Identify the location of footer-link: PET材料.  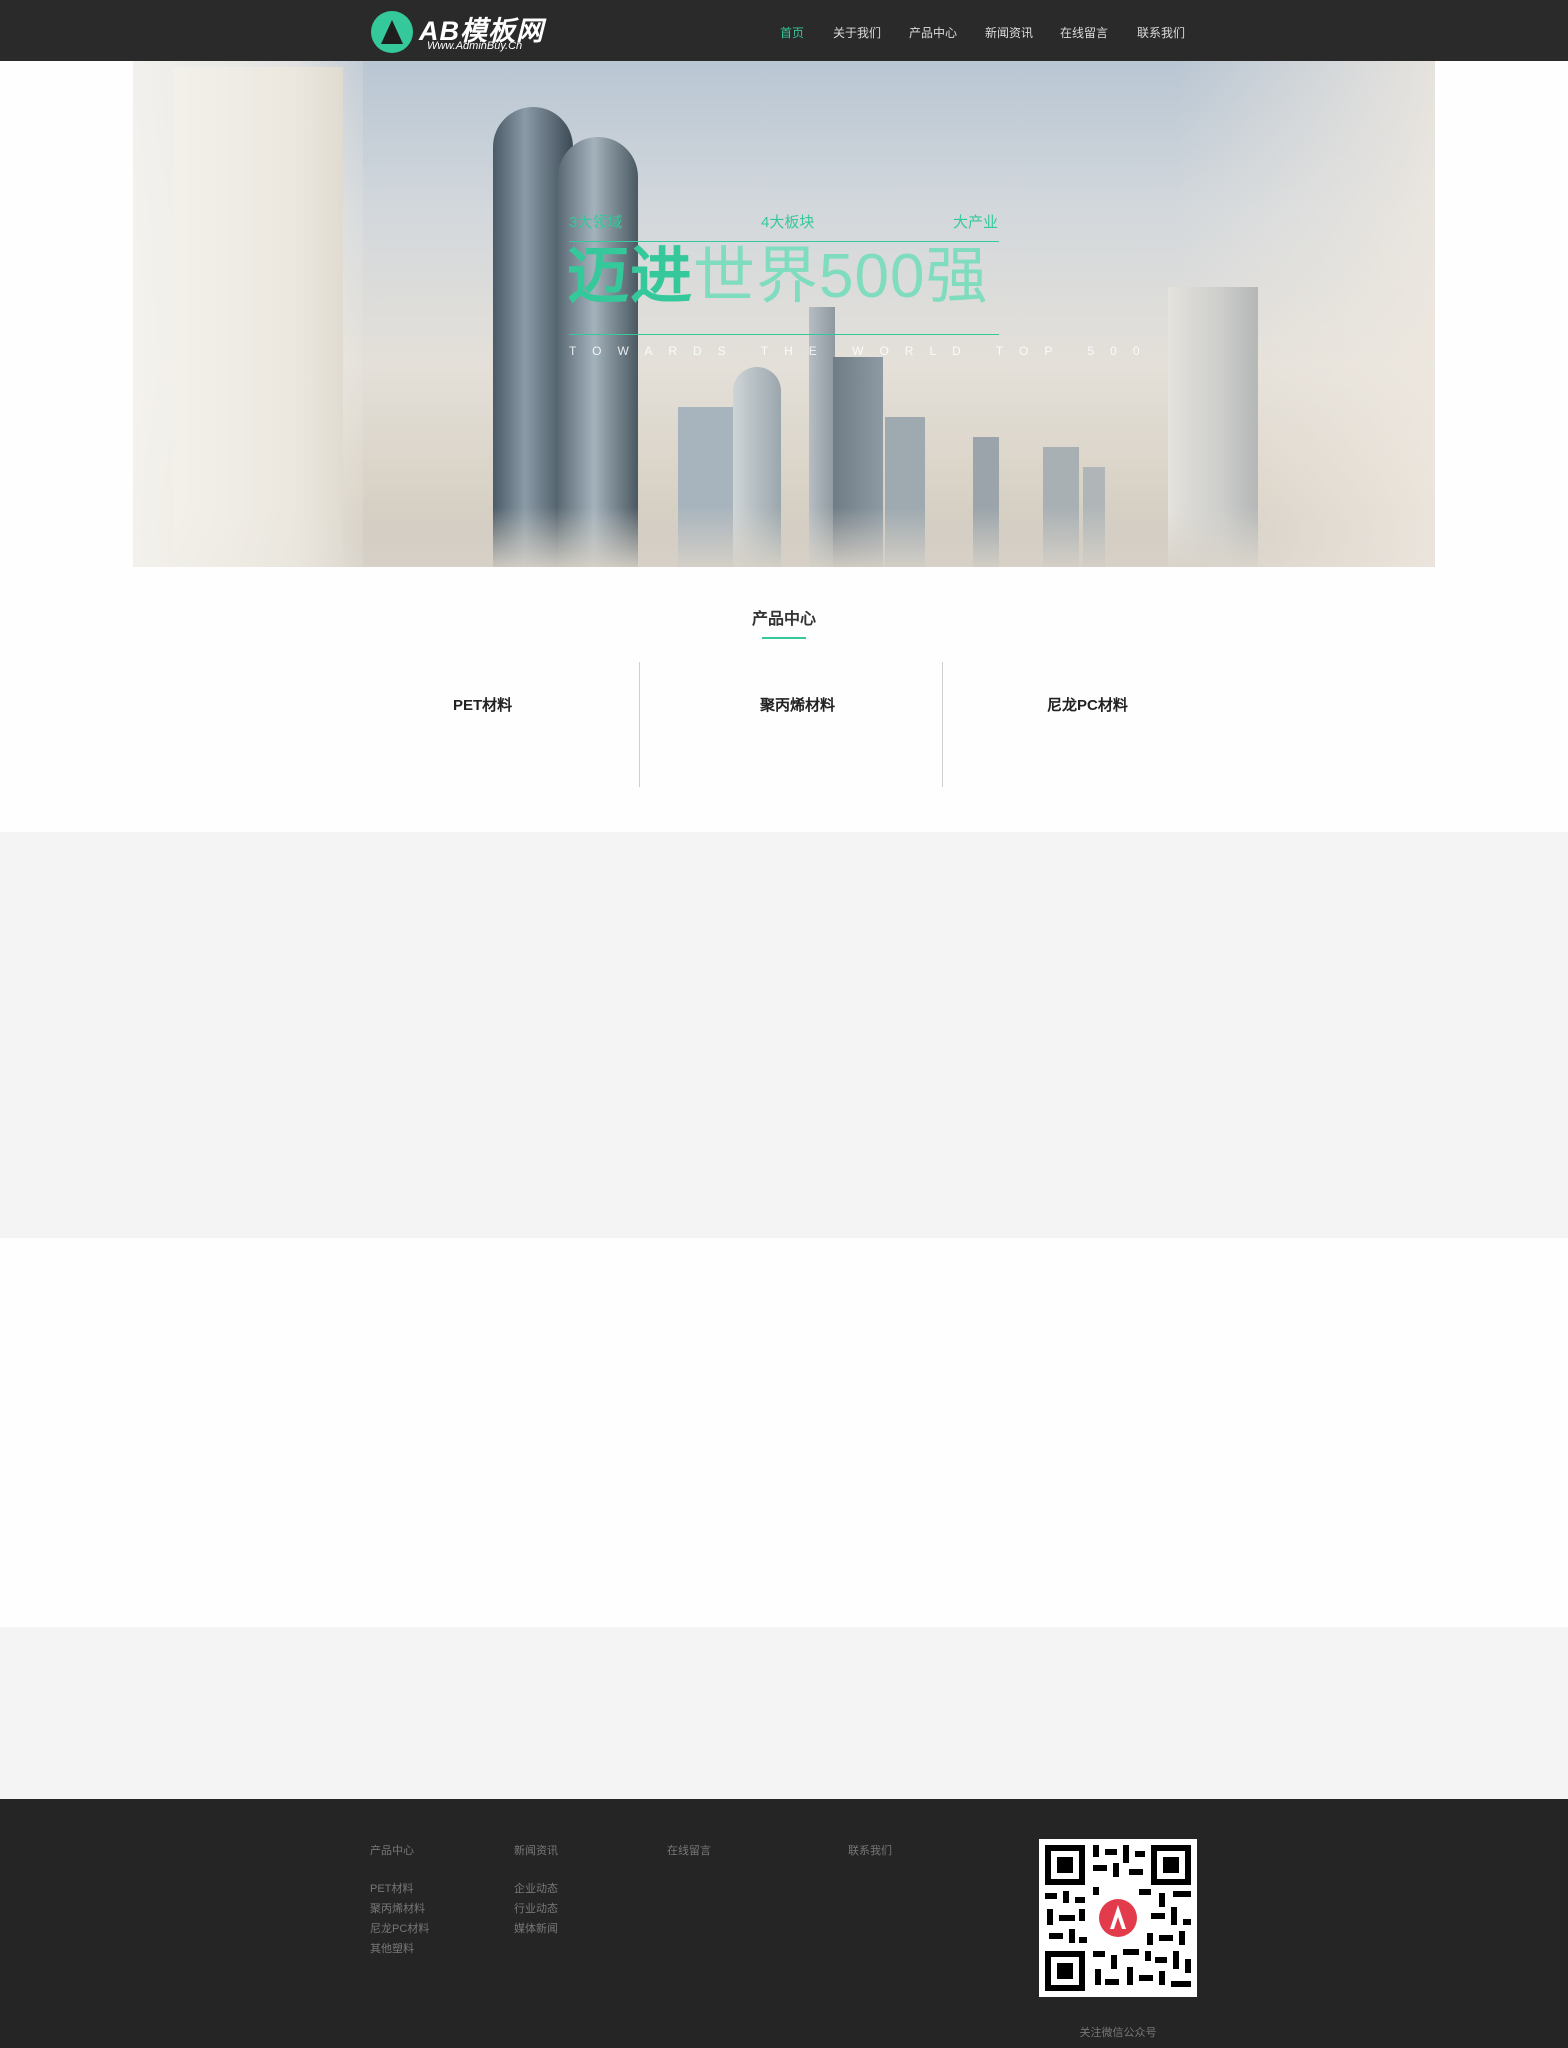
(391, 1888).